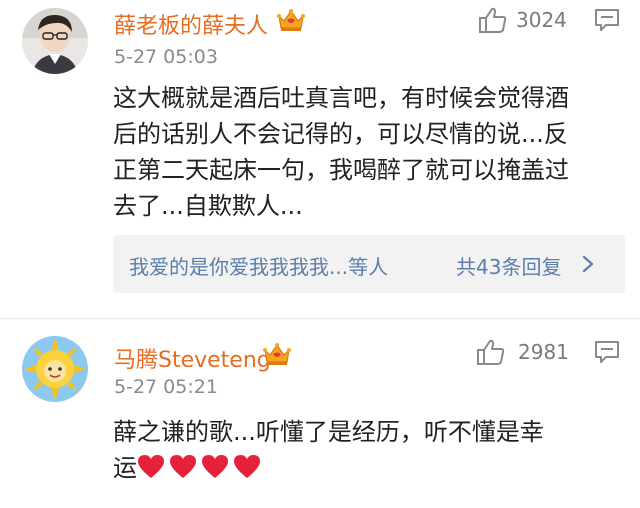  I want to click on like-count: 3024, so click(541, 20).